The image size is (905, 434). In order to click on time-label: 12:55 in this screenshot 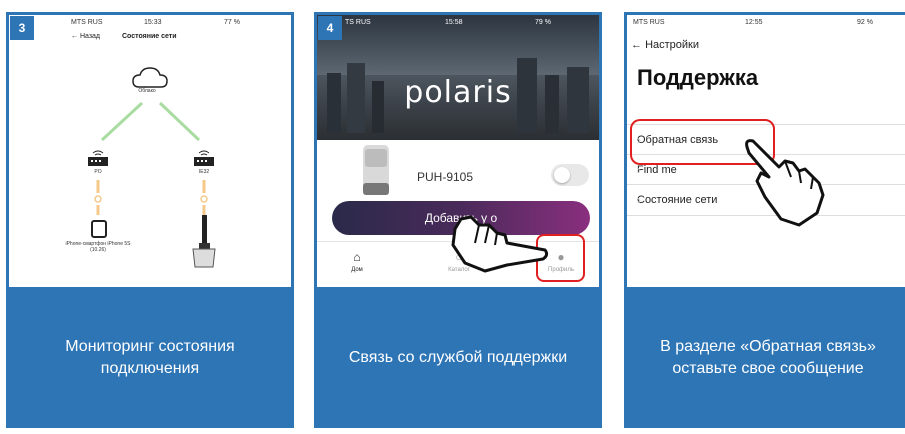, I will do `click(754, 22)`.